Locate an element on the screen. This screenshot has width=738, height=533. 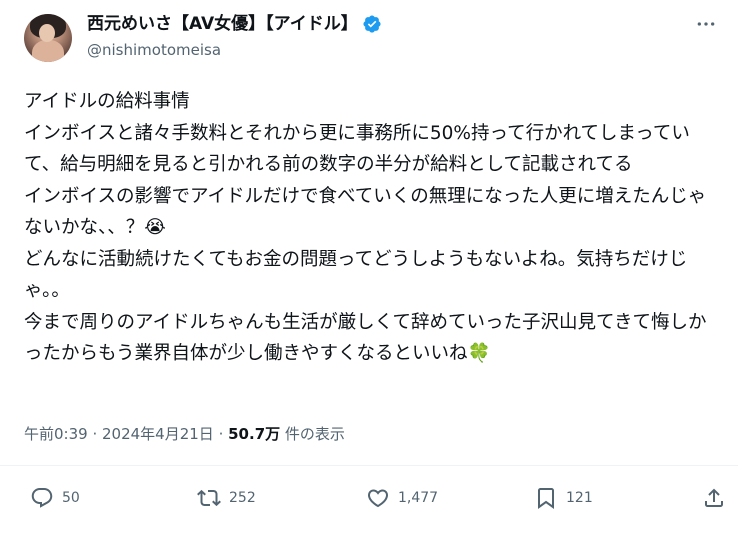
share-button is located at coordinates (714, 498).